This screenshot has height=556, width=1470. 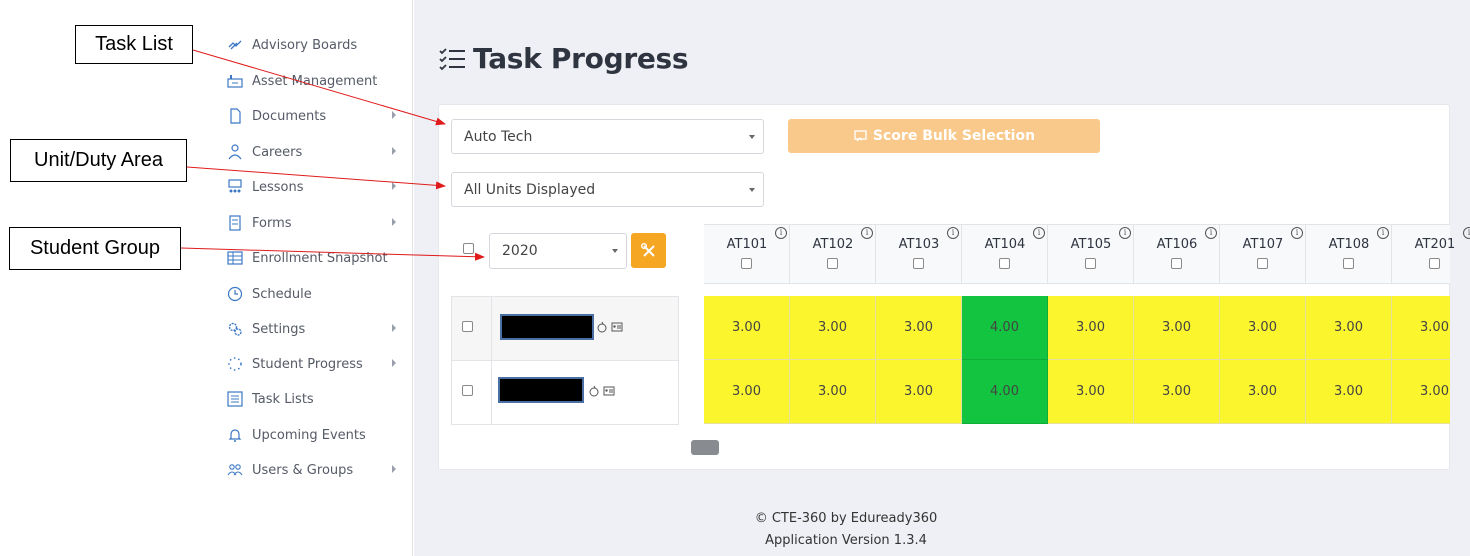 I want to click on sidebar-item-documents: Documents, so click(x=312, y=116).